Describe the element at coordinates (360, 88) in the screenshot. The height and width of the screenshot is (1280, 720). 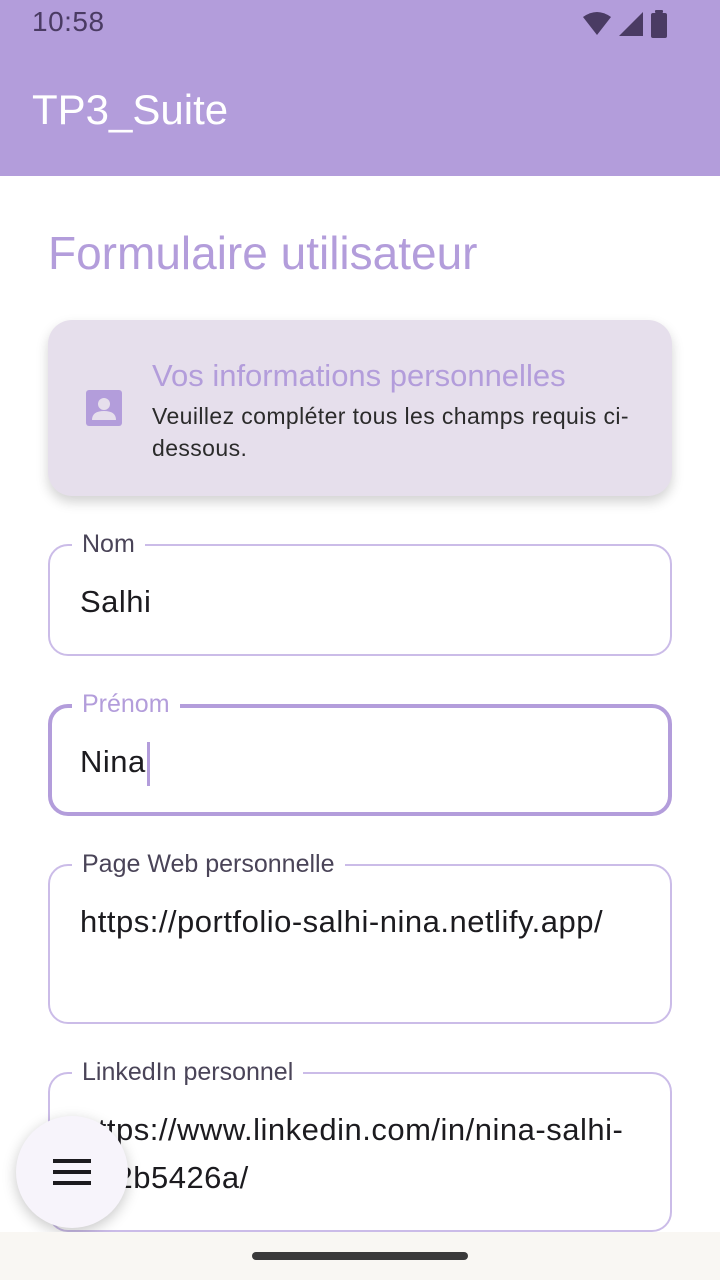
I see `app-header: 10:58 TP3_Suite` at that location.